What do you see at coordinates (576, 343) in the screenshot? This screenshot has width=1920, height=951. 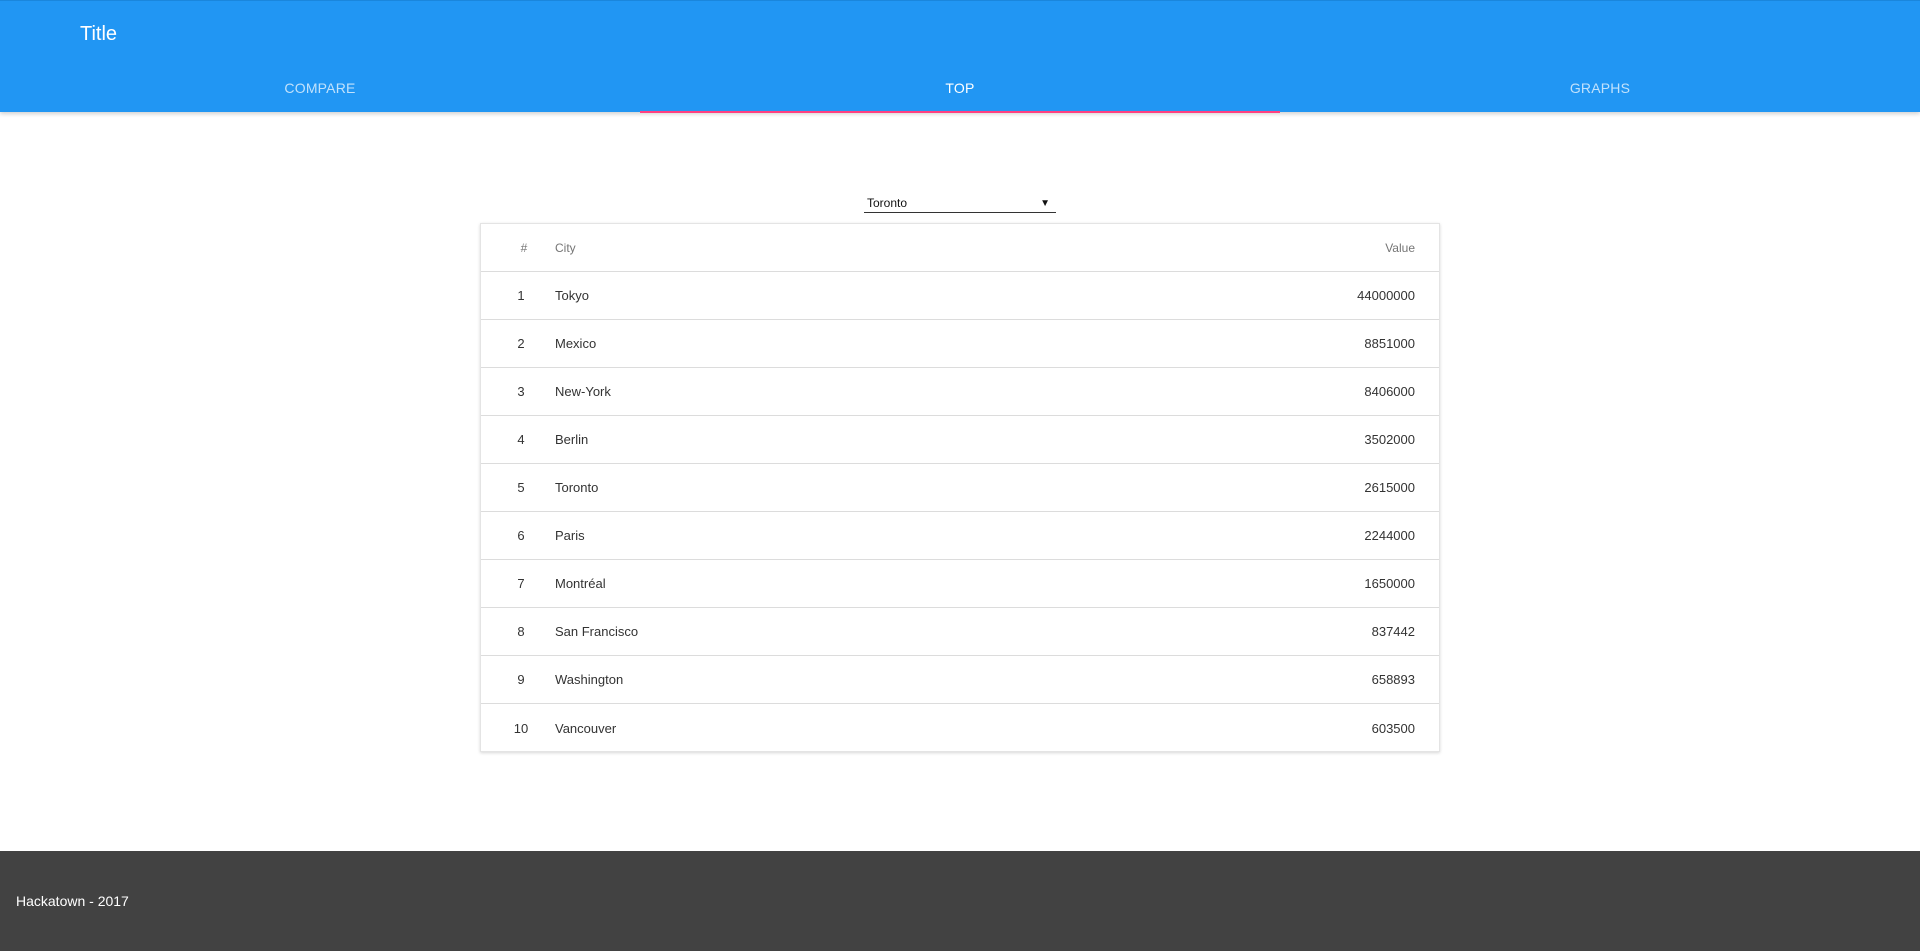 I see `row-city: Mexico` at bounding box center [576, 343].